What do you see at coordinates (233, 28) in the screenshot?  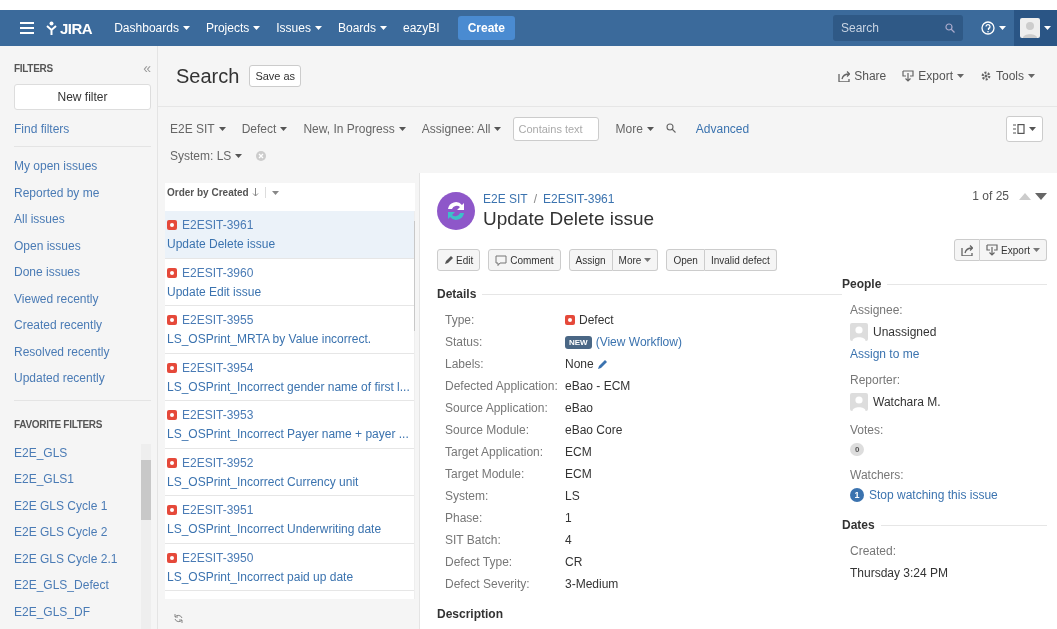 I see `nav-menu-item: Projects` at bounding box center [233, 28].